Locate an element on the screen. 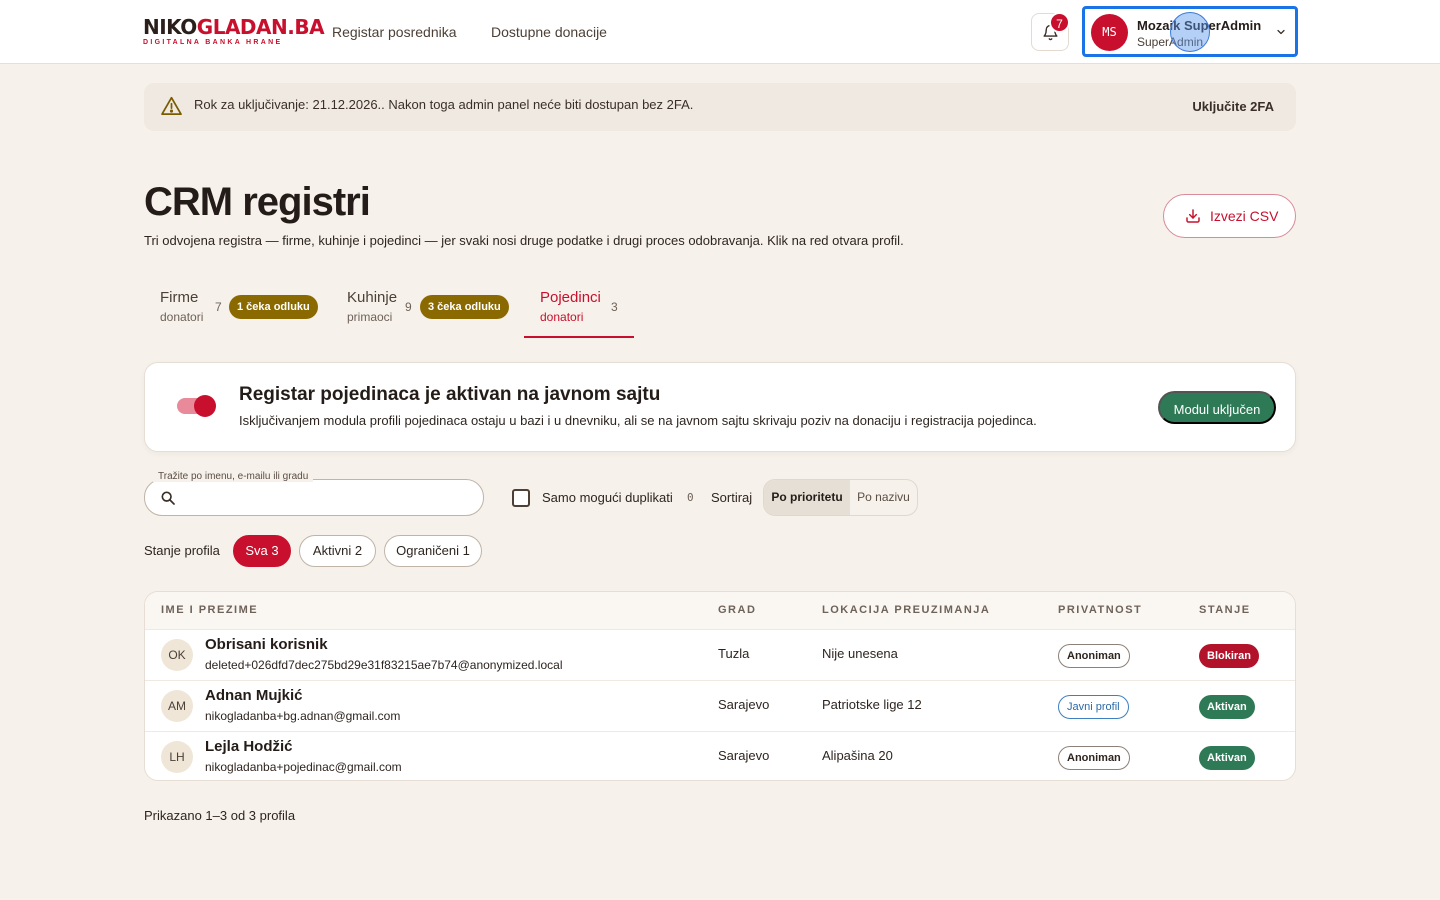  sort-by-name: Po nazivu is located at coordinates (883, 497).